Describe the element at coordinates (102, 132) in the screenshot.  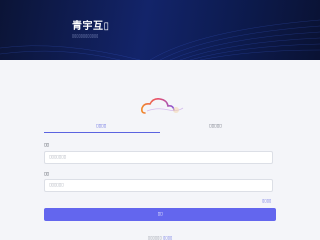
I see `active-tab-indicator` at that location.